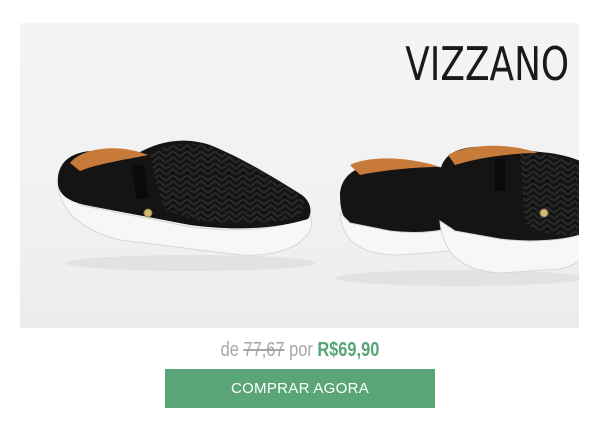  What do you see at coordinates (457, 215) in the screenshot?
I see `product-image-shoe-back` at bounding box center [457, 215].